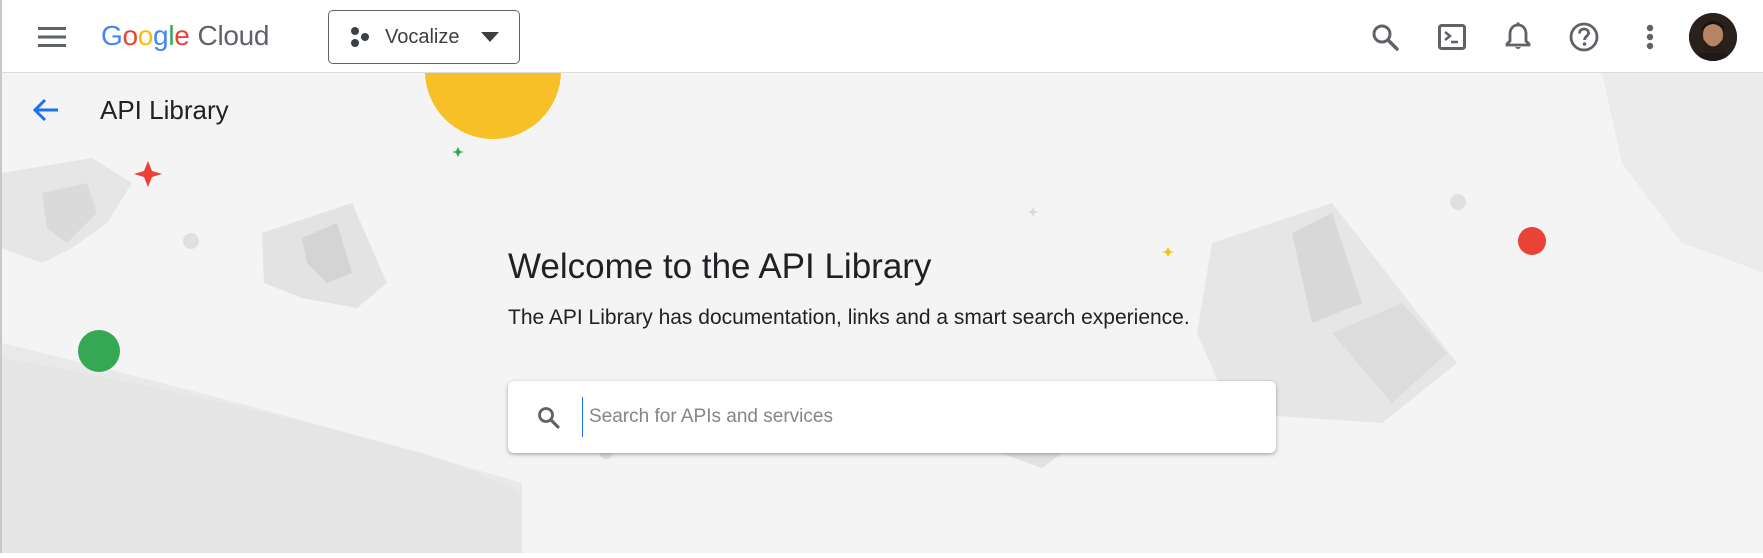 The image size is (1763, 558). I want to click on bottom-edge, so click(881, 555).